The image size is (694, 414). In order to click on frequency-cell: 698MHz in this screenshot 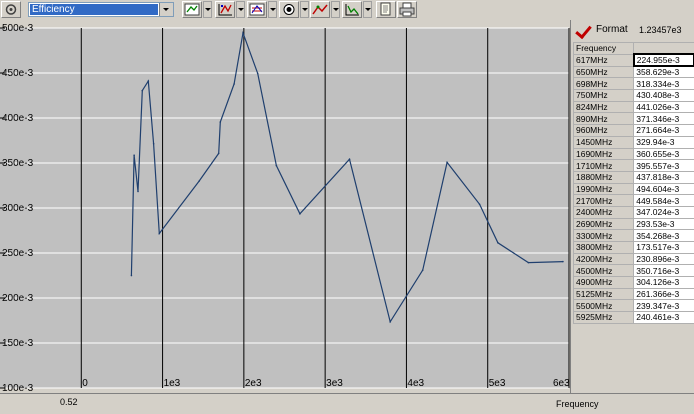, I will do `click(604, 84)`.